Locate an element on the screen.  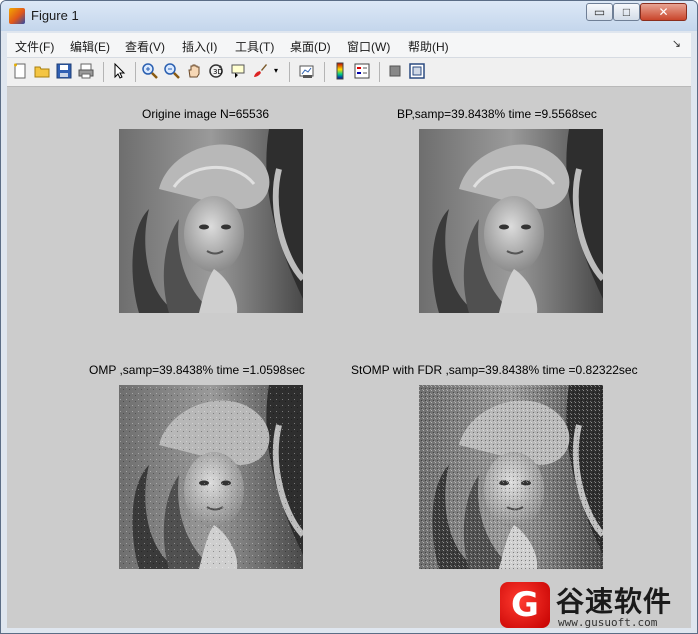
watermark: G 谷速软件 www.gusuoft.com is located at coordinates (597, 605).